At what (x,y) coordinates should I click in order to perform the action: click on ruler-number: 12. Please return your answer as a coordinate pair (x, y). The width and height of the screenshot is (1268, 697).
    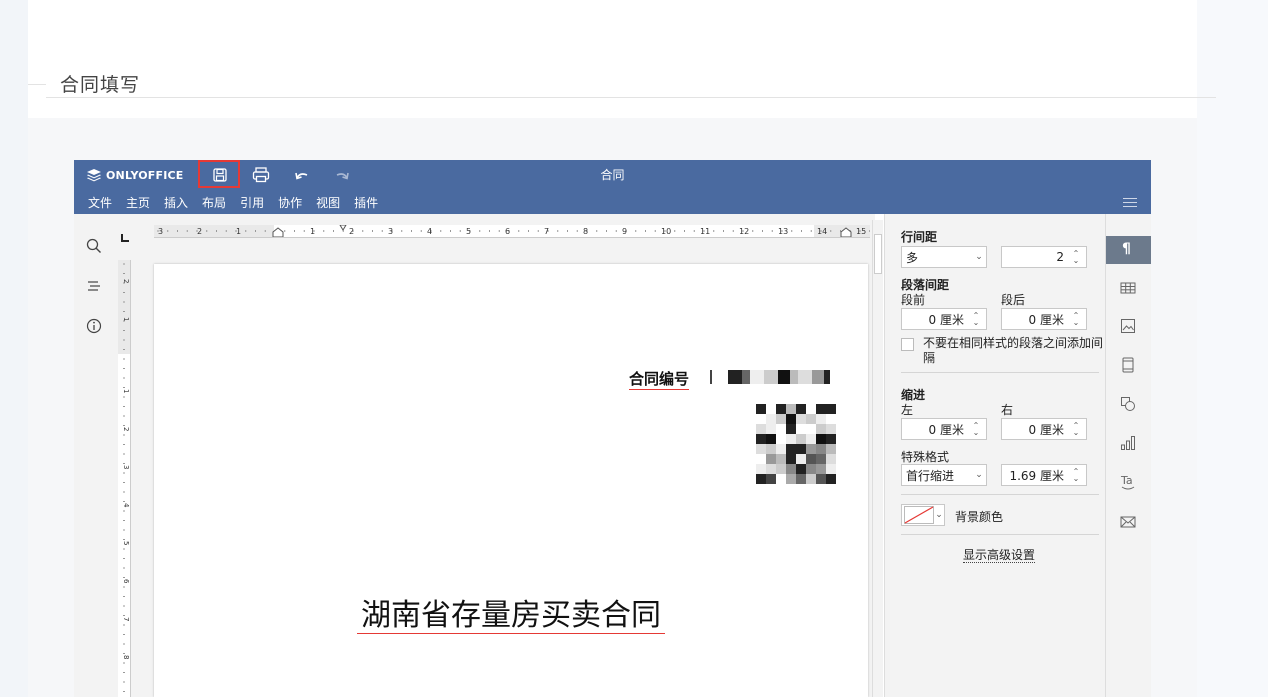
    Looking at the image, I should click on (744, 231).